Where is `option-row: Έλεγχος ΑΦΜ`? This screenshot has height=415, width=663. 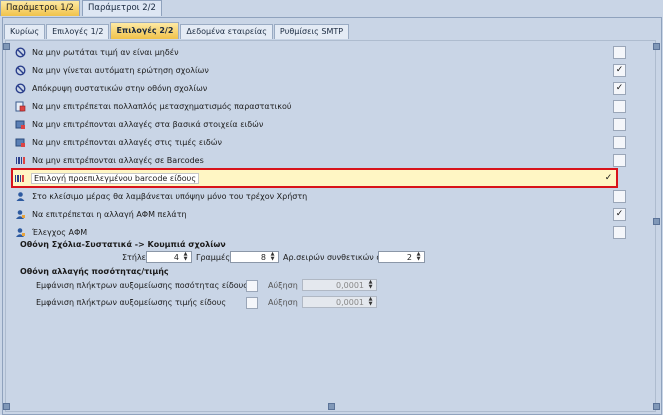 option-row: Έλεγχος ΑΦΜ is located at coordinates (320, 232).